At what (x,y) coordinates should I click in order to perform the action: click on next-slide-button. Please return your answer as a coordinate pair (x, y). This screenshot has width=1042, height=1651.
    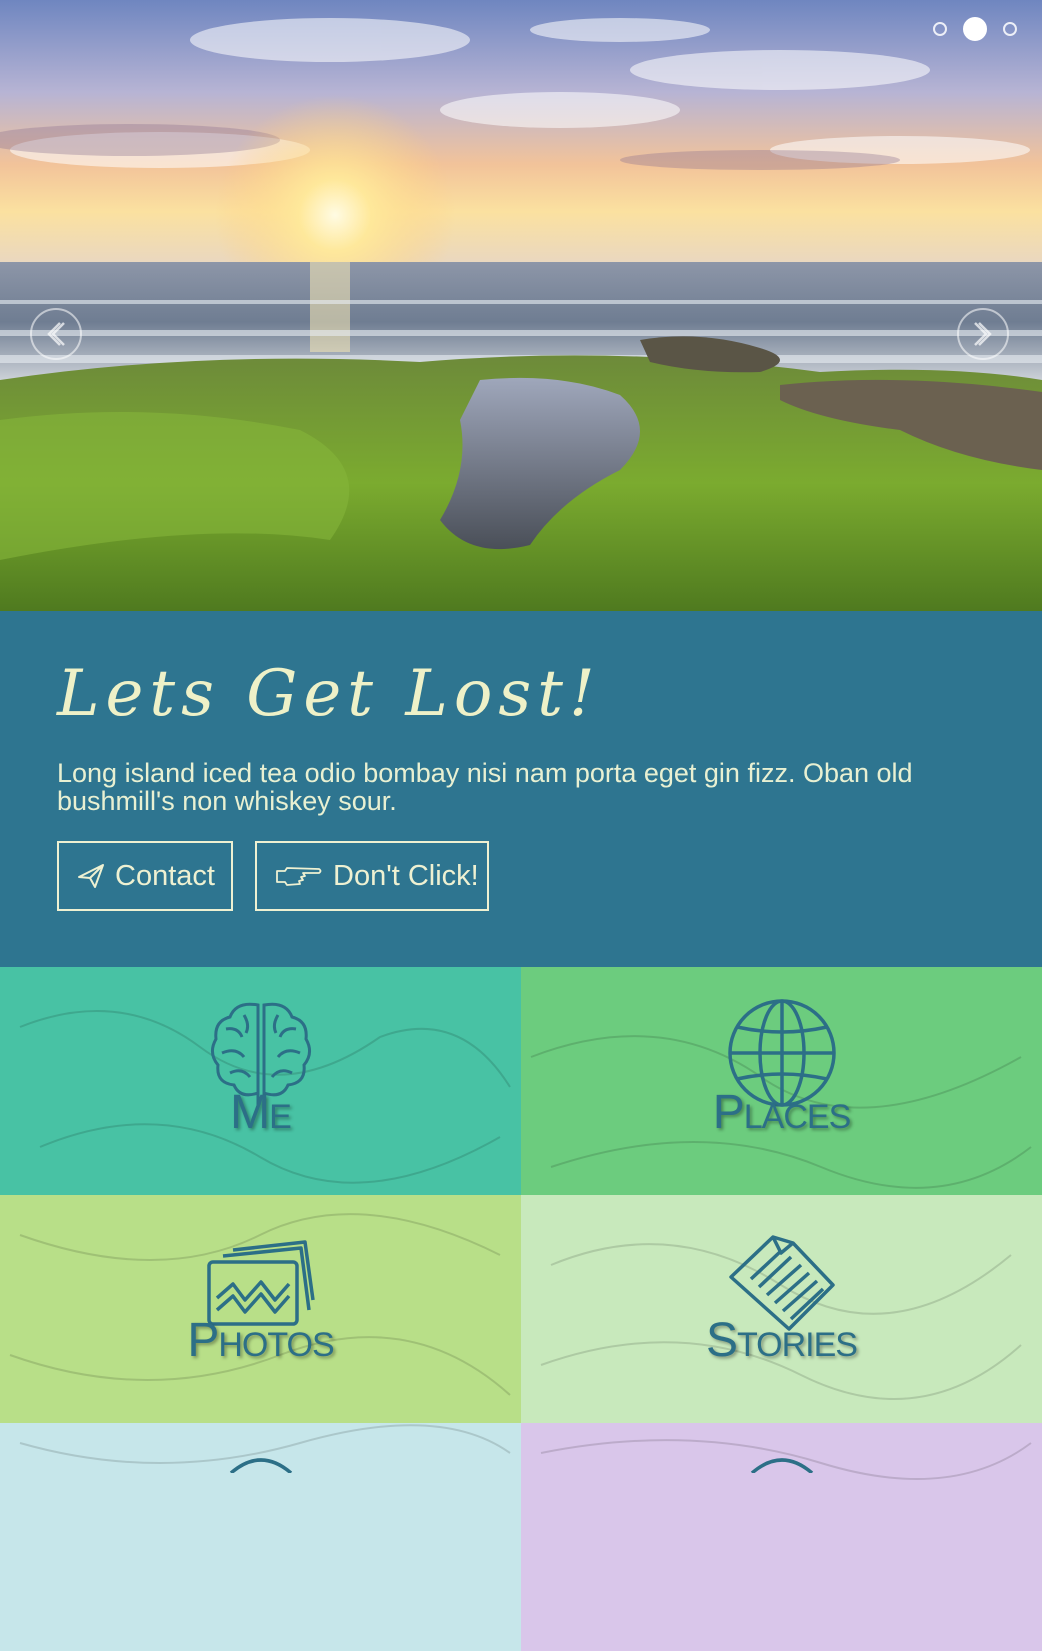
    Looking at the image, I should click on (983, 334).